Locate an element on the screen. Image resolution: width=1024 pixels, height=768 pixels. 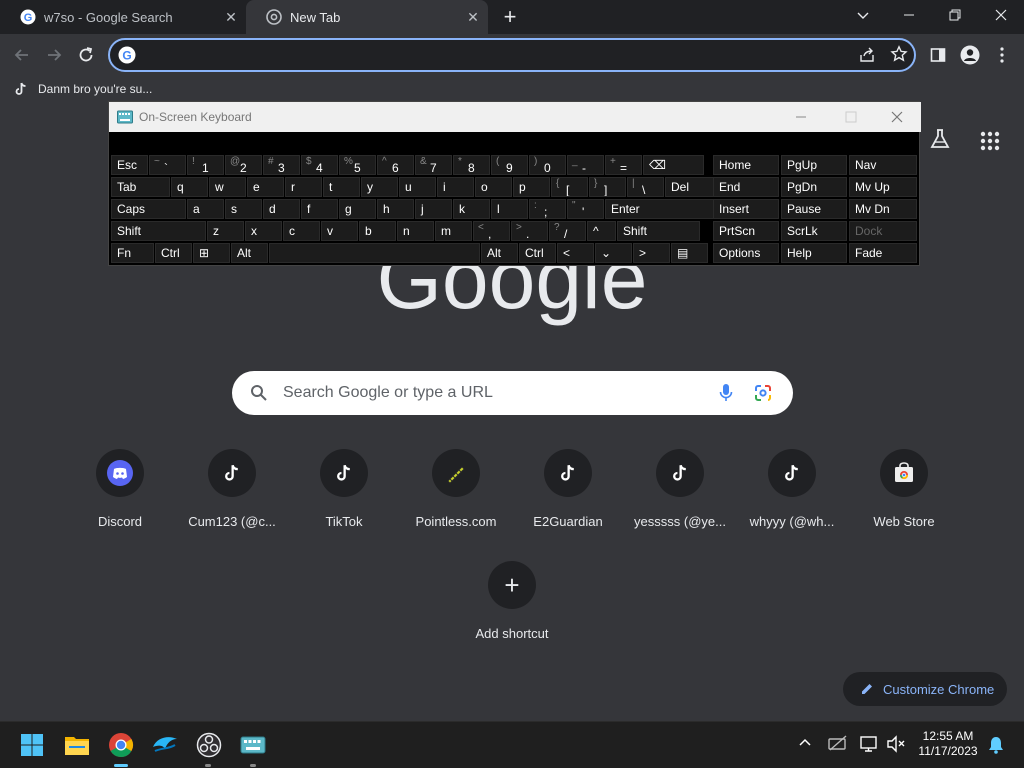
osk-close-button is located at coordinates (903, 117).